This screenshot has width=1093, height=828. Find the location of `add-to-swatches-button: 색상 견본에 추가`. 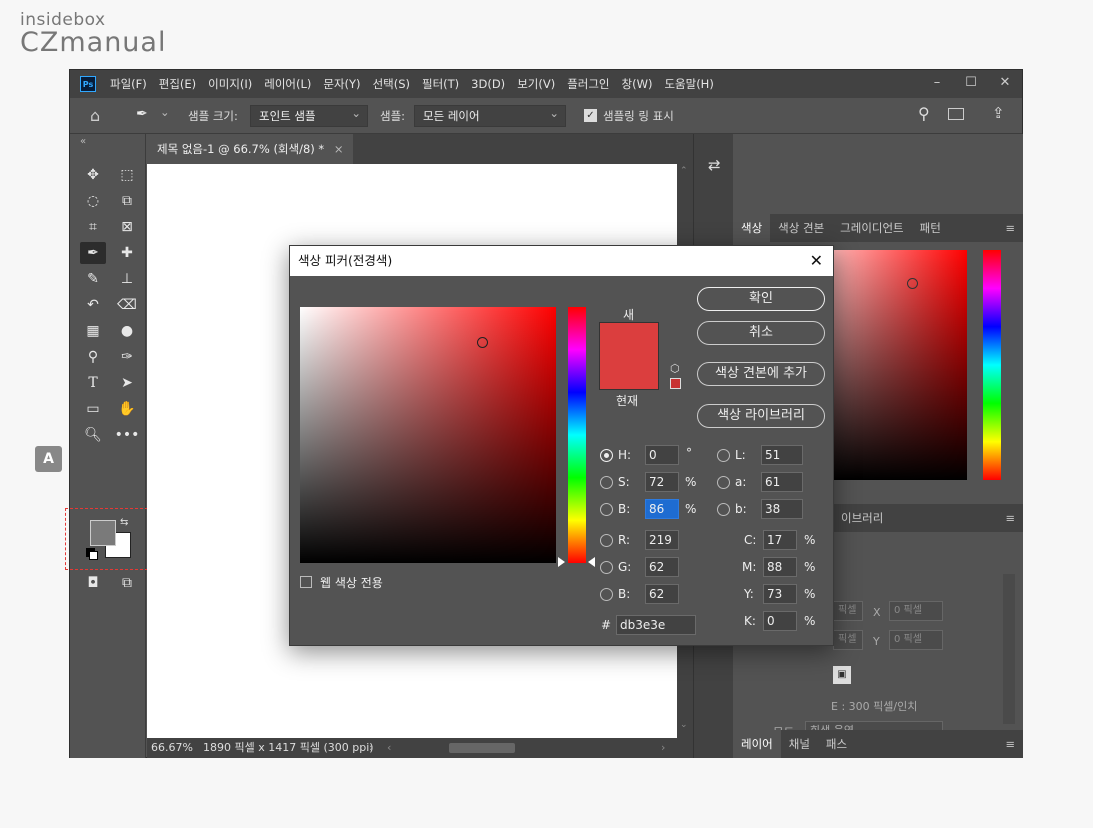

add-to-swatches-button: 색상 견본에 추가 is located at coordinates (761, 374).